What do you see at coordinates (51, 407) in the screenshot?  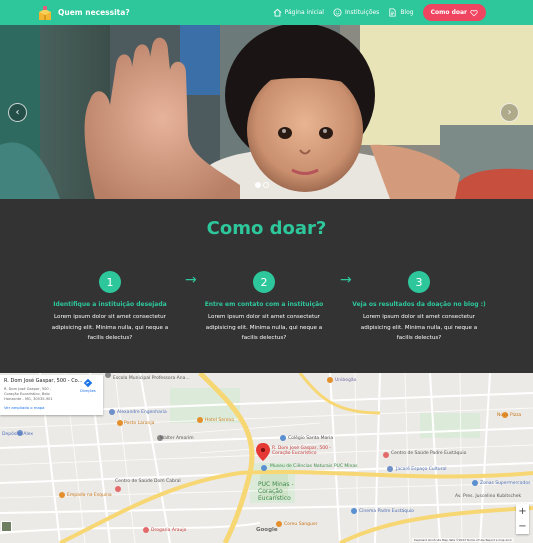 I see `view-larger-map-link: Ver ampliado o mapa` at bounding box center [51, 407].